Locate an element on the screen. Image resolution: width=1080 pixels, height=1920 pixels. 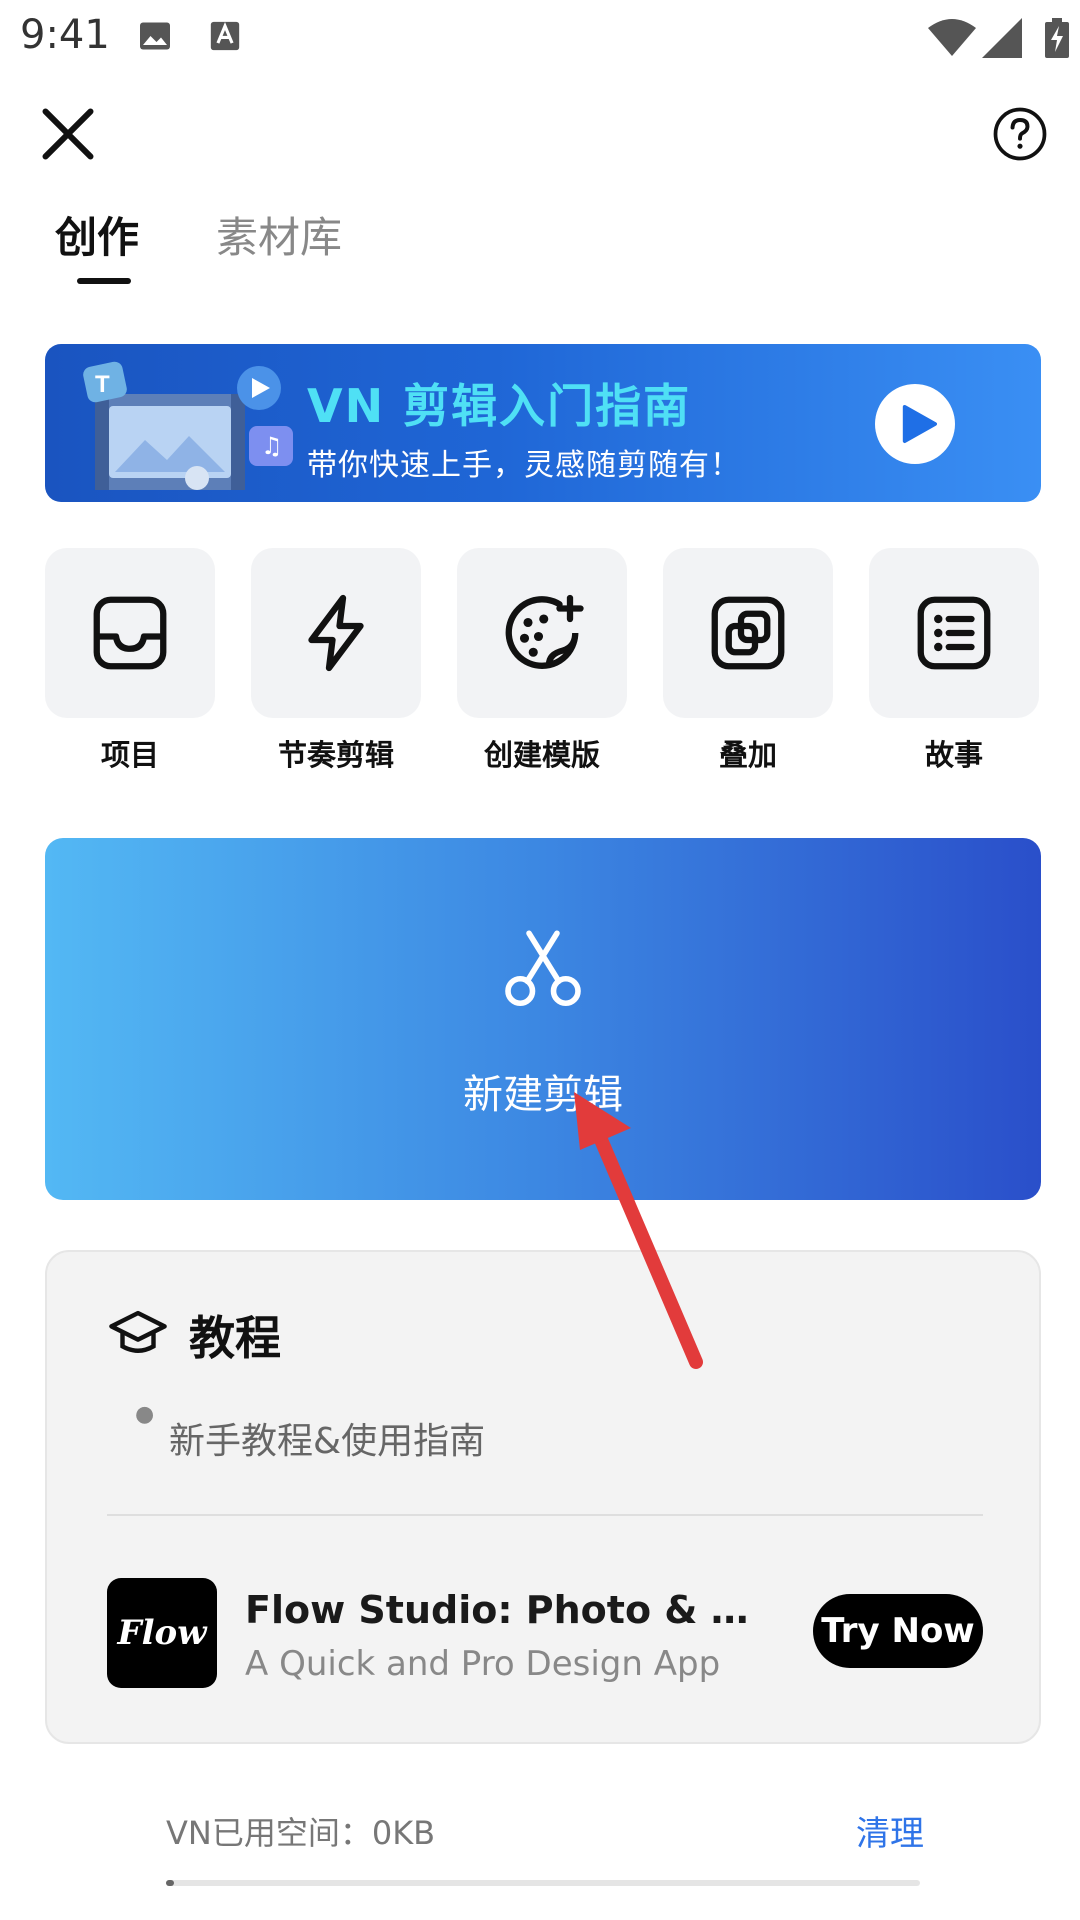
palette-plus-icon is located at coordinates (544, 631).